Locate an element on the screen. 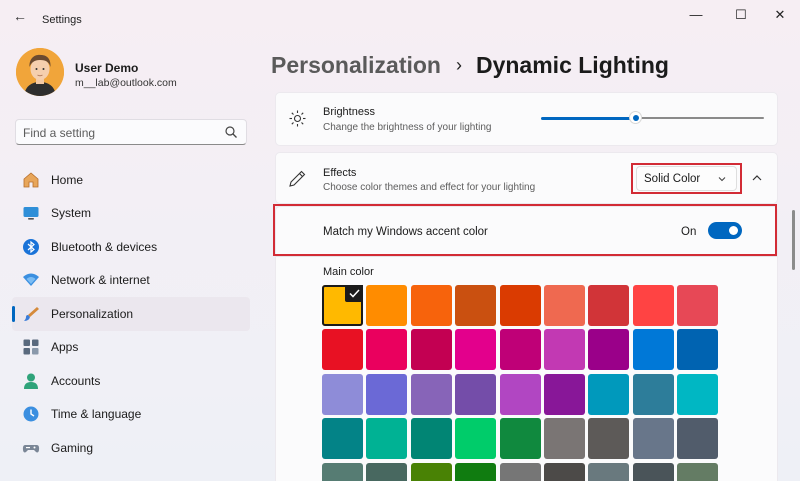 The width and height of the screenshot is (800, 481). sidebar-item-label: Accounts is located at coordinates (76, 380).